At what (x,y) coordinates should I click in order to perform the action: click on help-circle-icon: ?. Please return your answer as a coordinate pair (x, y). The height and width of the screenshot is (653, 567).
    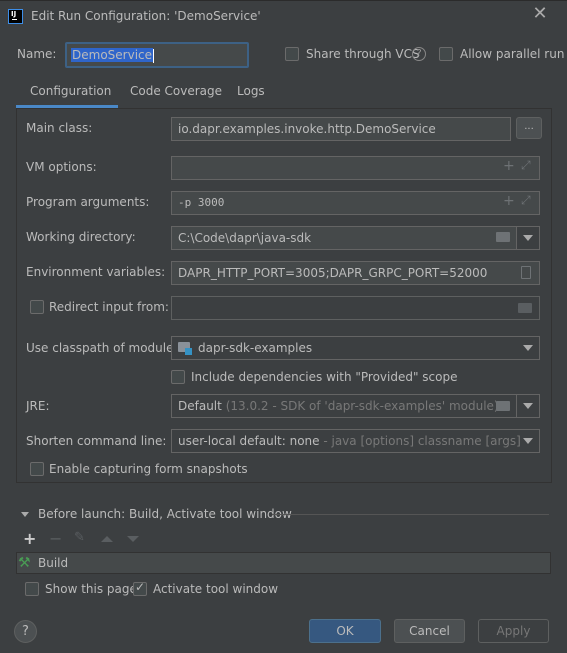
    Looking at the image, I should click on (419, 54).